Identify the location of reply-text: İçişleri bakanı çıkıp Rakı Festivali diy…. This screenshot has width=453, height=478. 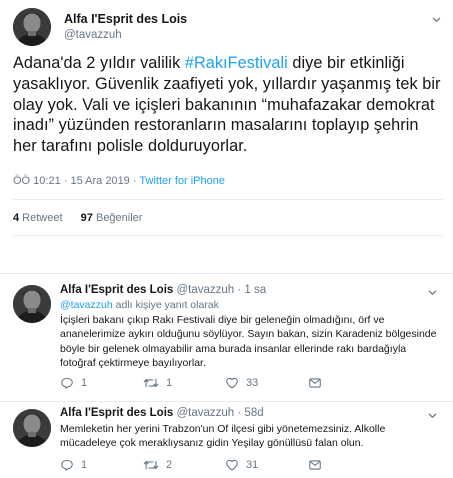
(248, 341).